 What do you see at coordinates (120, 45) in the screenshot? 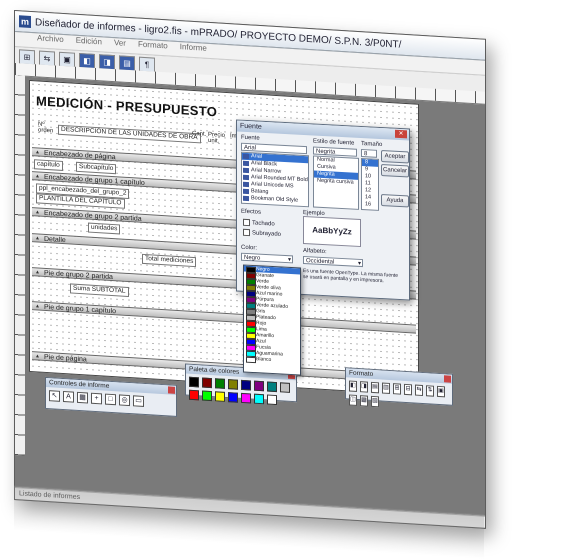
I see `menu-ver: Ver` at bounding box center [120, 45].